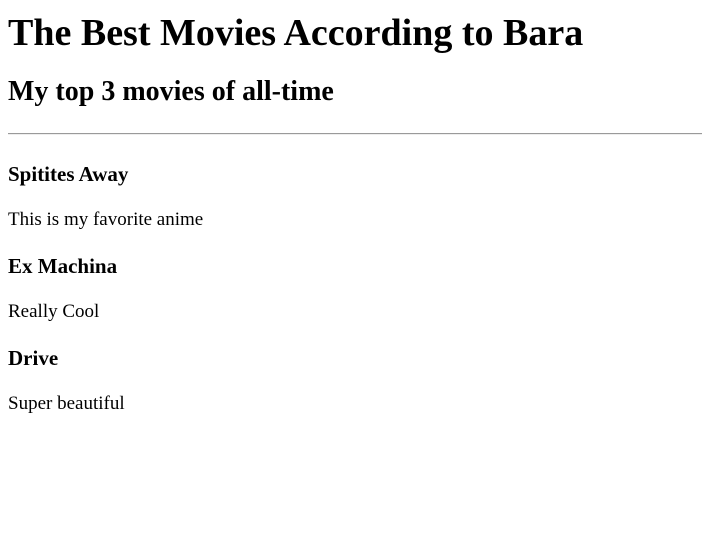  What do you see at coordinates (63, 266) in the screenshot?
I see `movie-title: Ex Machina` at bounding box center [63, 266].